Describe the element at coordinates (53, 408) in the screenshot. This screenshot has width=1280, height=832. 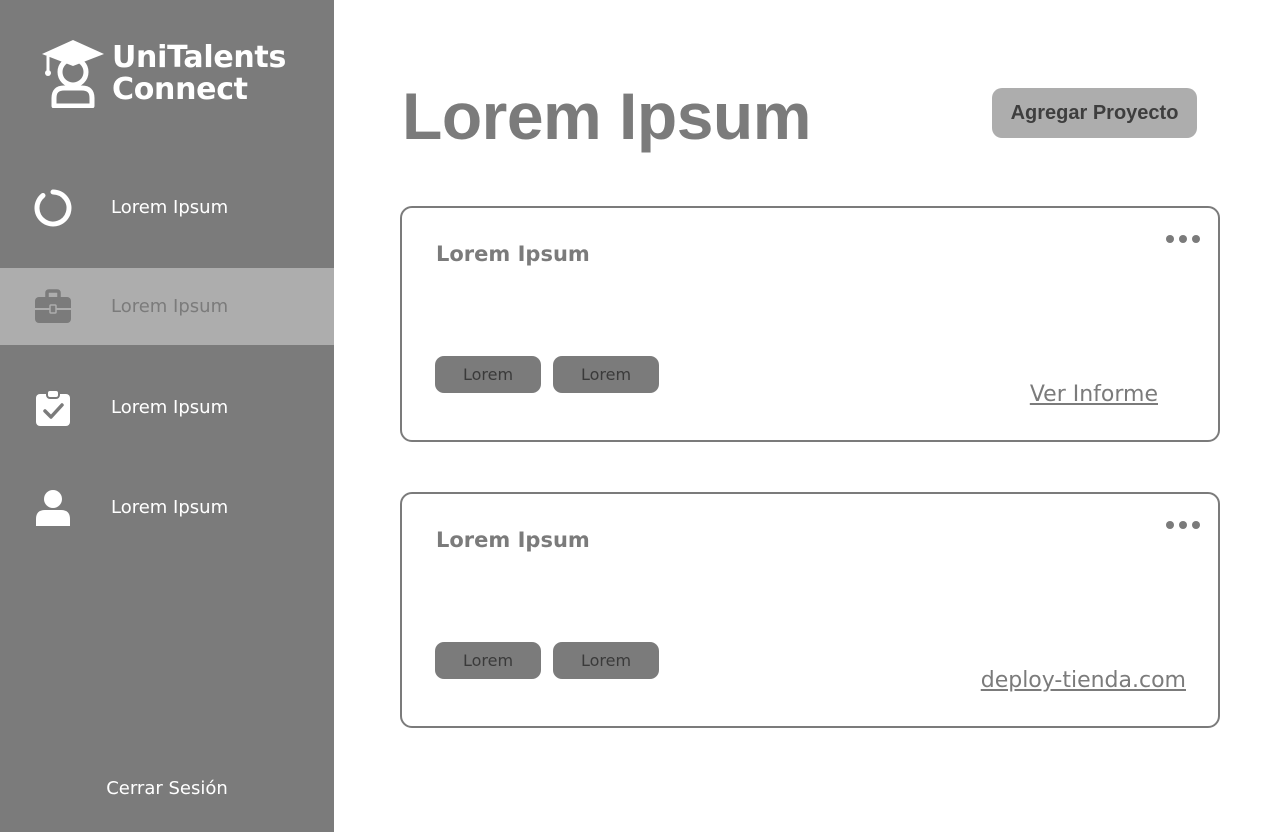
I see `clipboard-check-icon` at that location.